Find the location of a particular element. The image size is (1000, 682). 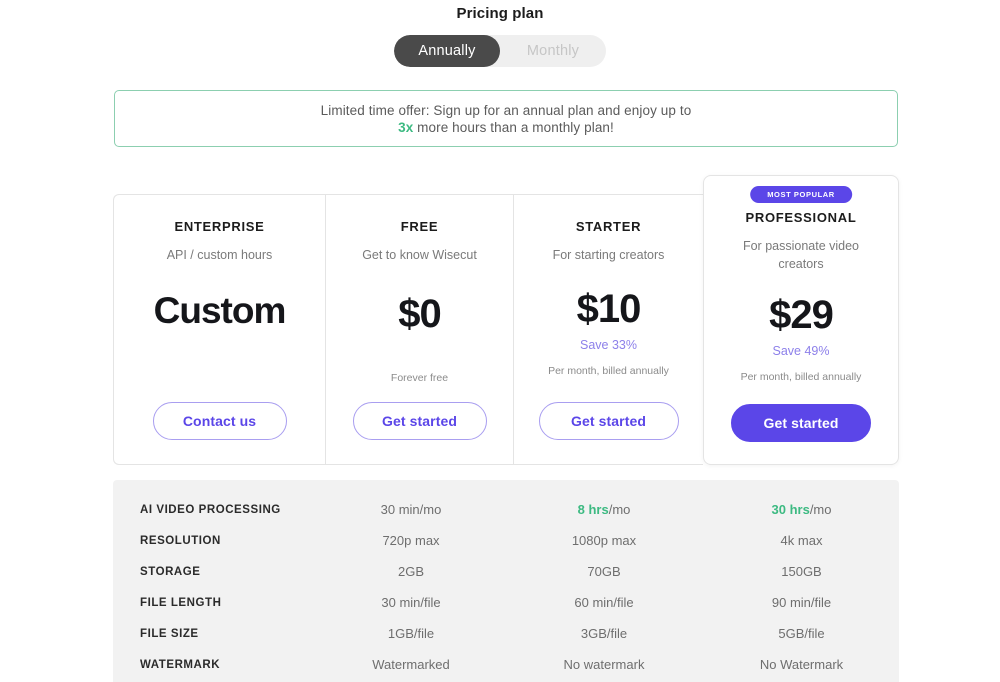

feature-value-professional: 150GB is located at coordinates (801, 571).